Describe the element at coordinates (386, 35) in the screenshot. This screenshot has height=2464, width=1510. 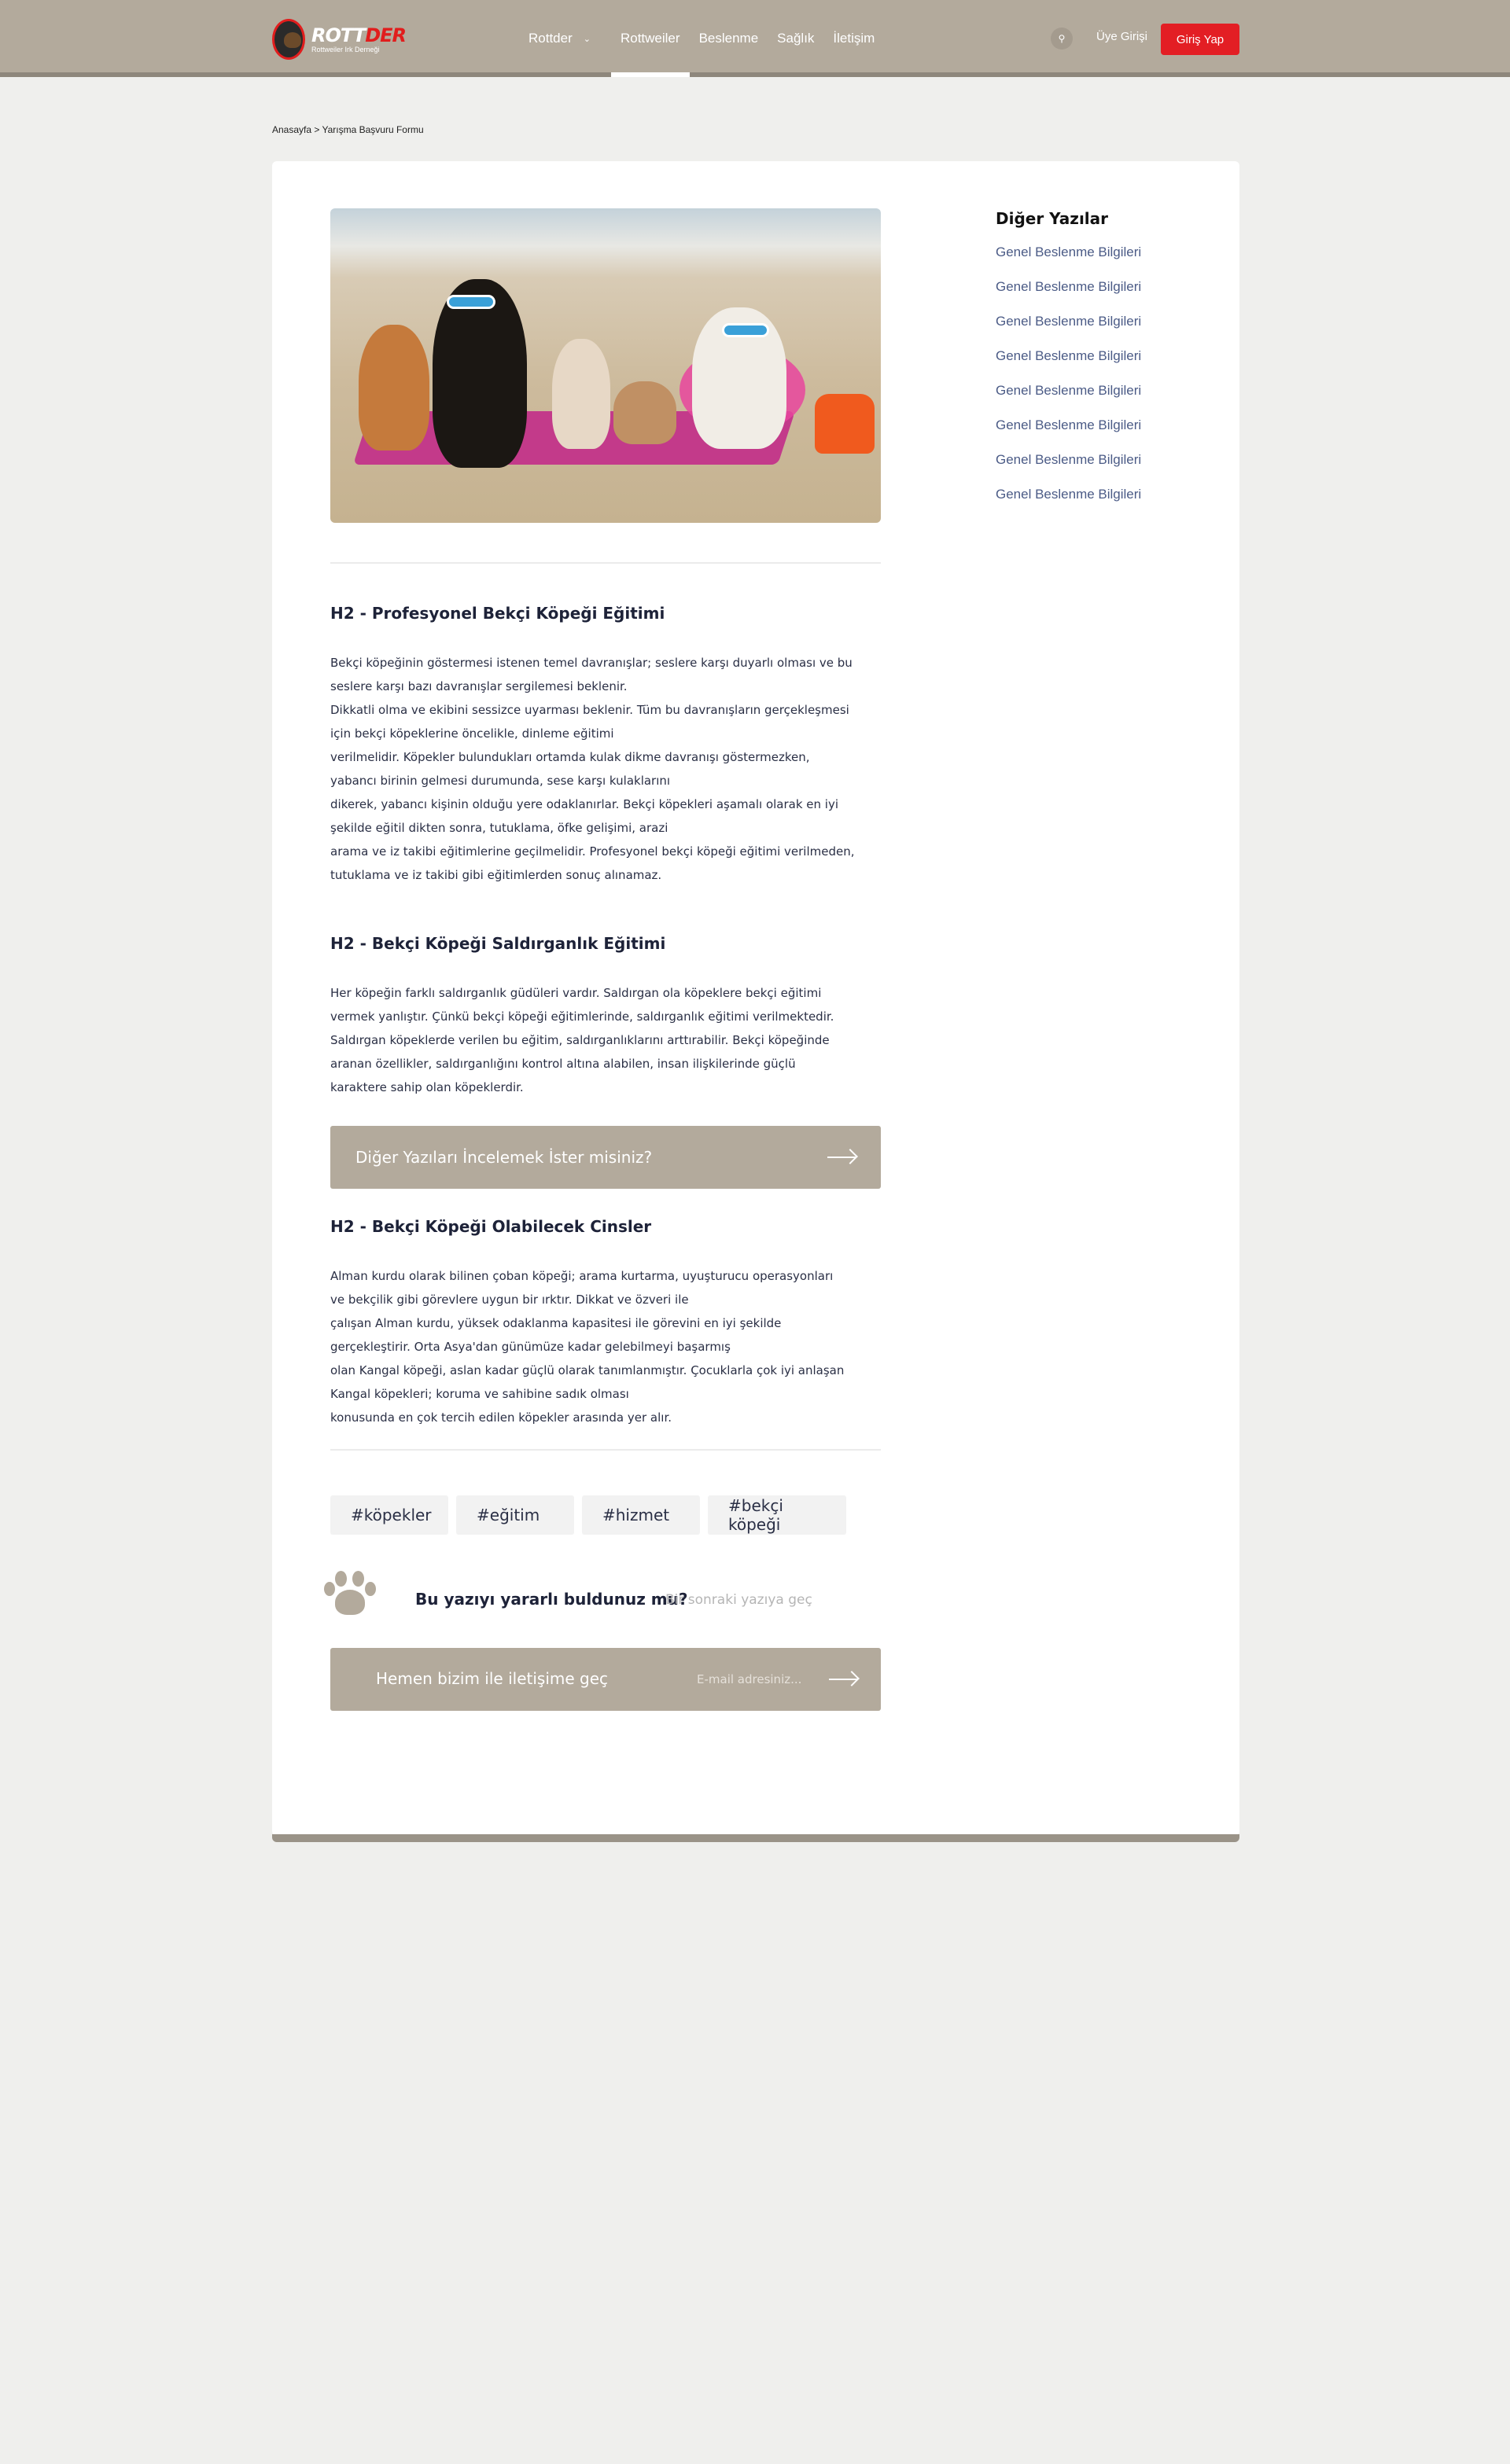
I see `logo-word-part-2: DER` at that location.